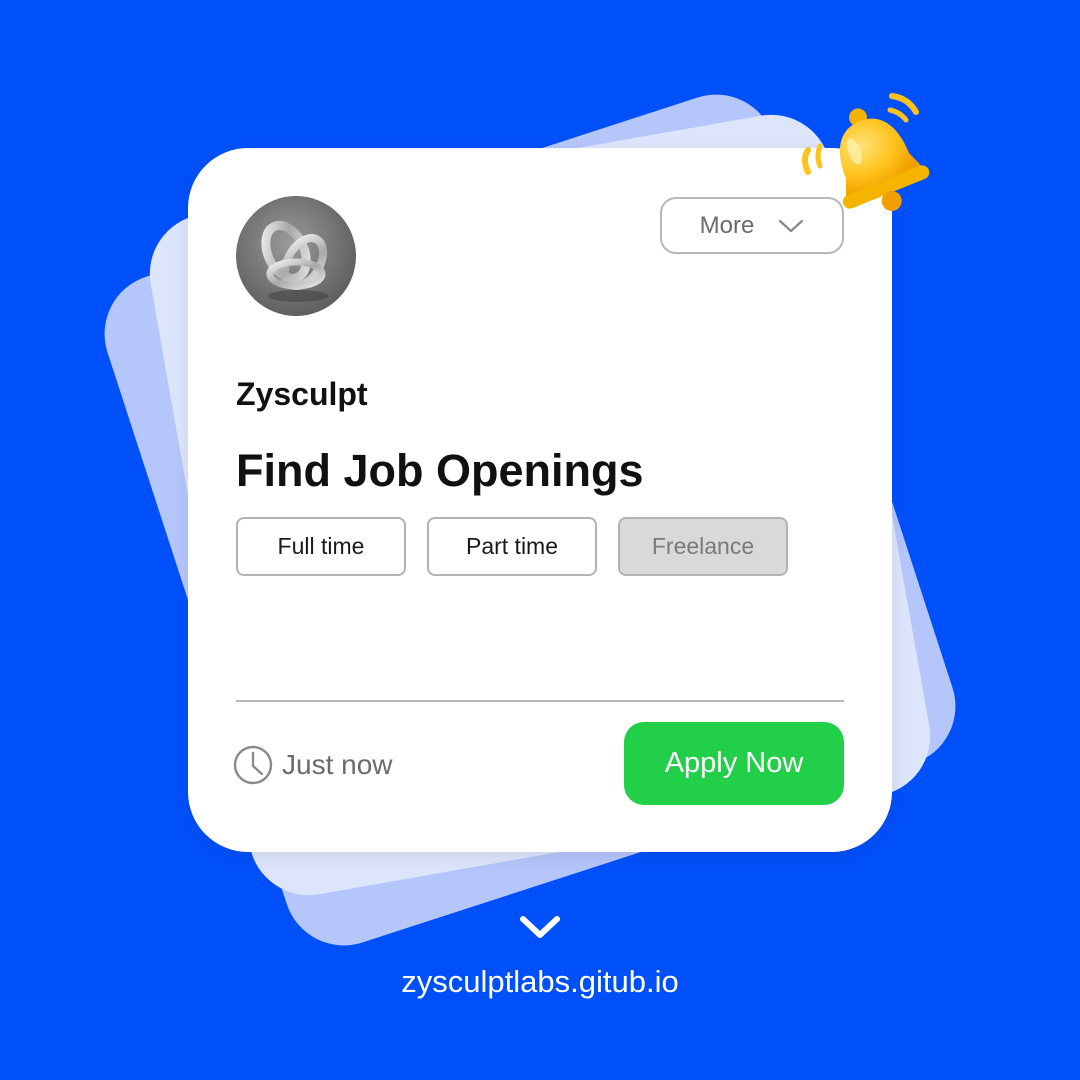 Image resolution: width=1080 pixels, height=1080 pixels. What do you see at coordinates (253, 765) in the screenshot?
I see `clock-icon` at bounding box center [253, 765].